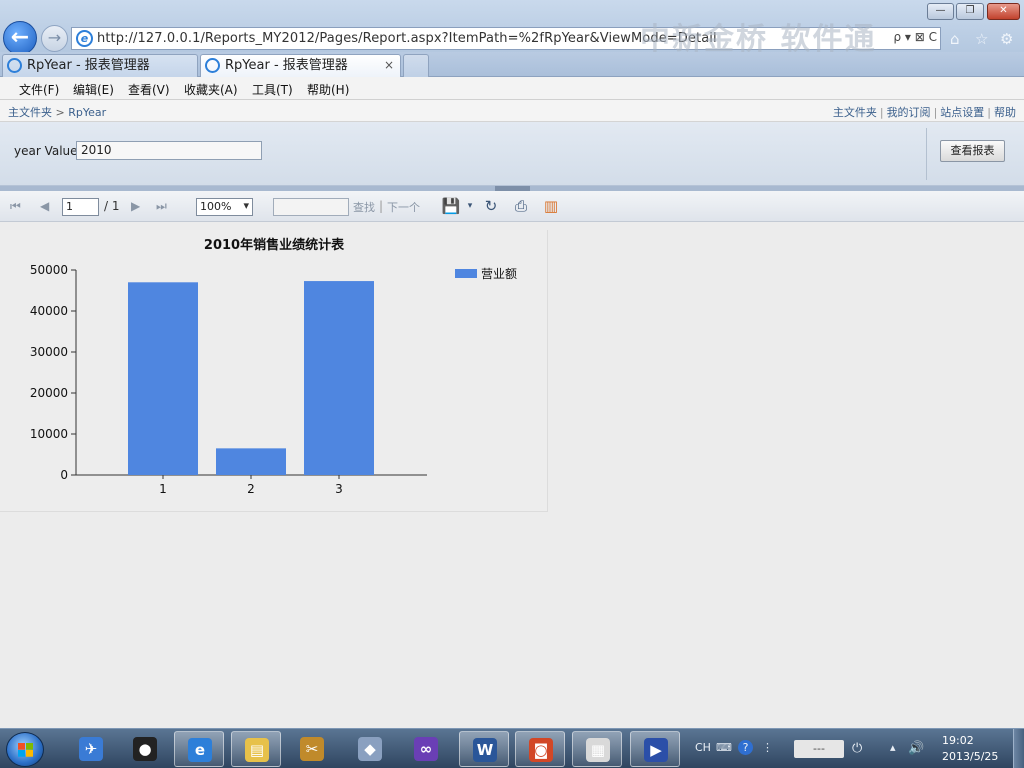 This screenshot has width=1024, height=768. What do you see at coordinates (15, 206) in the screenshot?
I see `first-page-icon: ⏮` at bounding box center [15, 206].